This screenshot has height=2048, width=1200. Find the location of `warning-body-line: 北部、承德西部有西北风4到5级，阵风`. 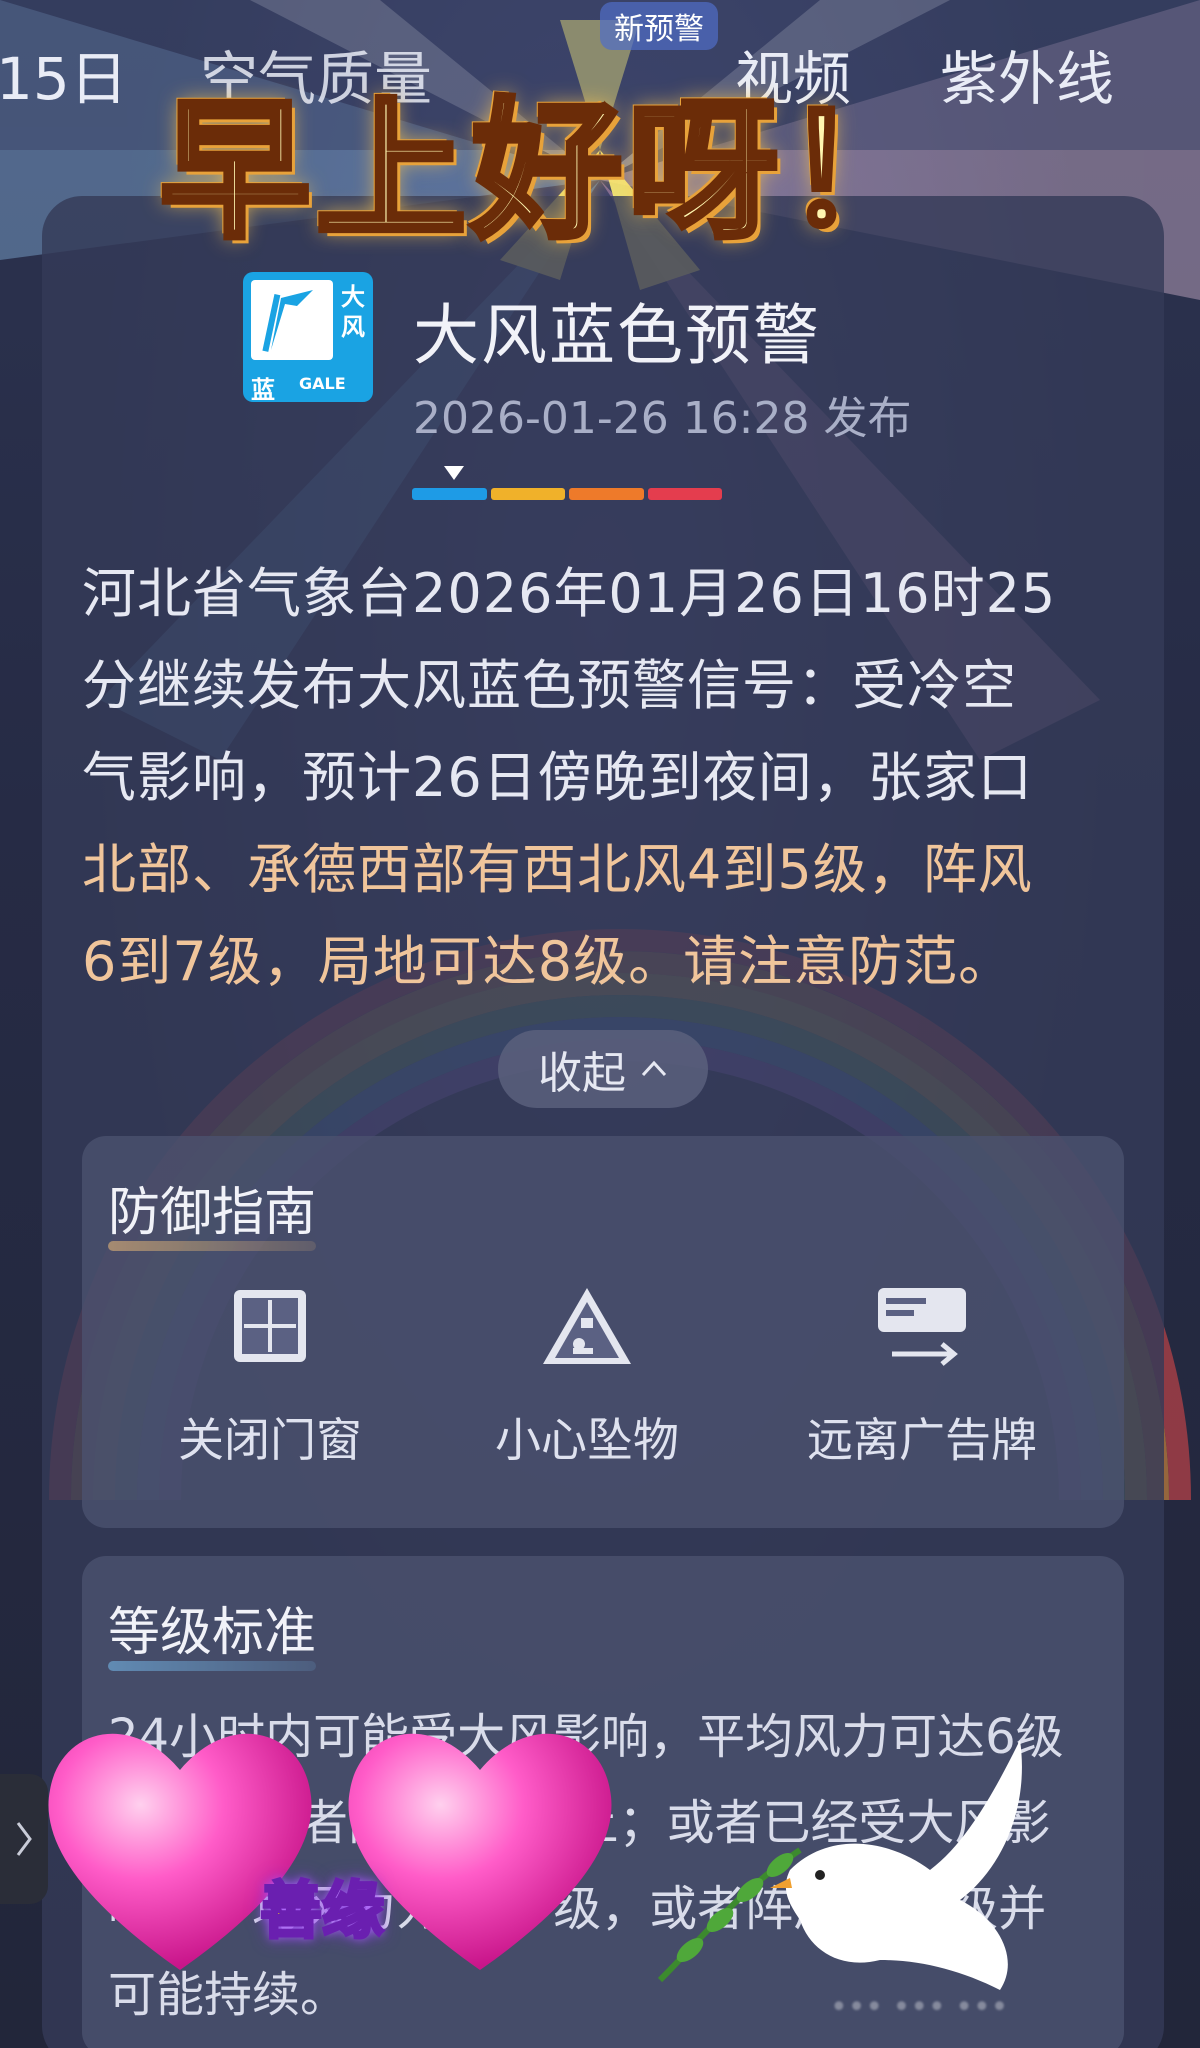

warning-body-line: 北部、承德西部有西北风4到5级，阵风 is located at coordinates (557, 869).